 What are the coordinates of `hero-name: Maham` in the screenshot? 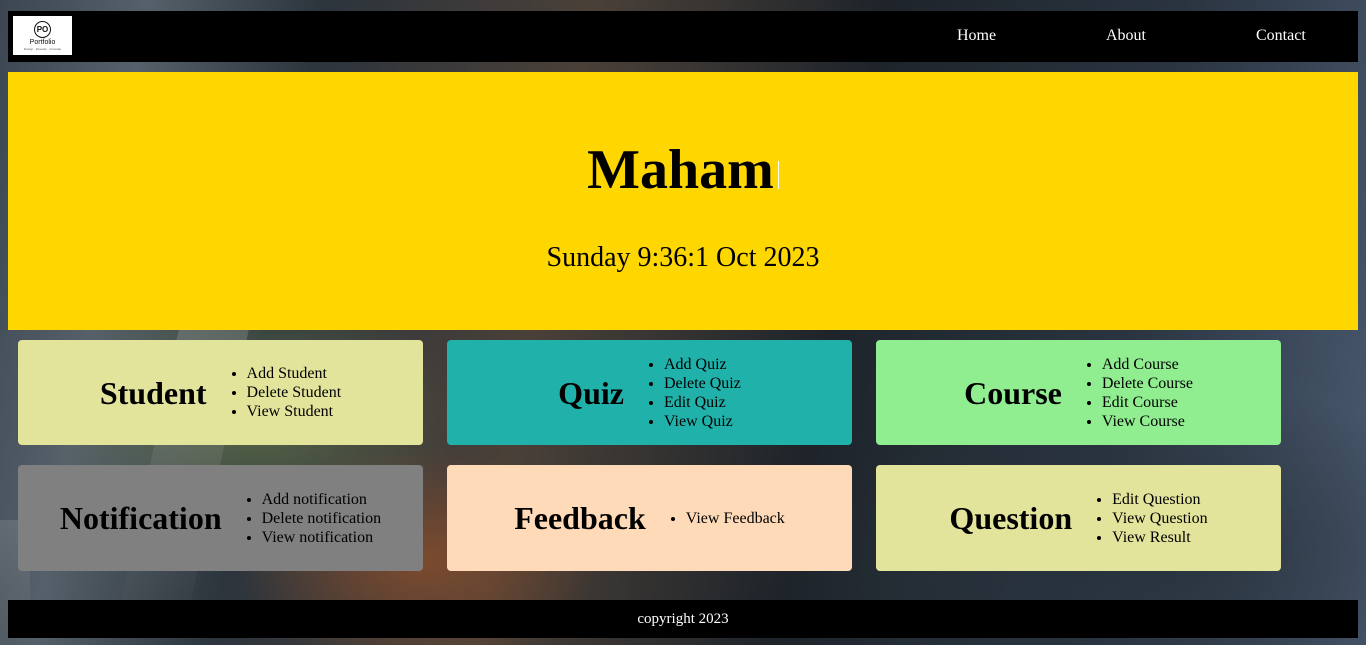 It's located at (680, 170).